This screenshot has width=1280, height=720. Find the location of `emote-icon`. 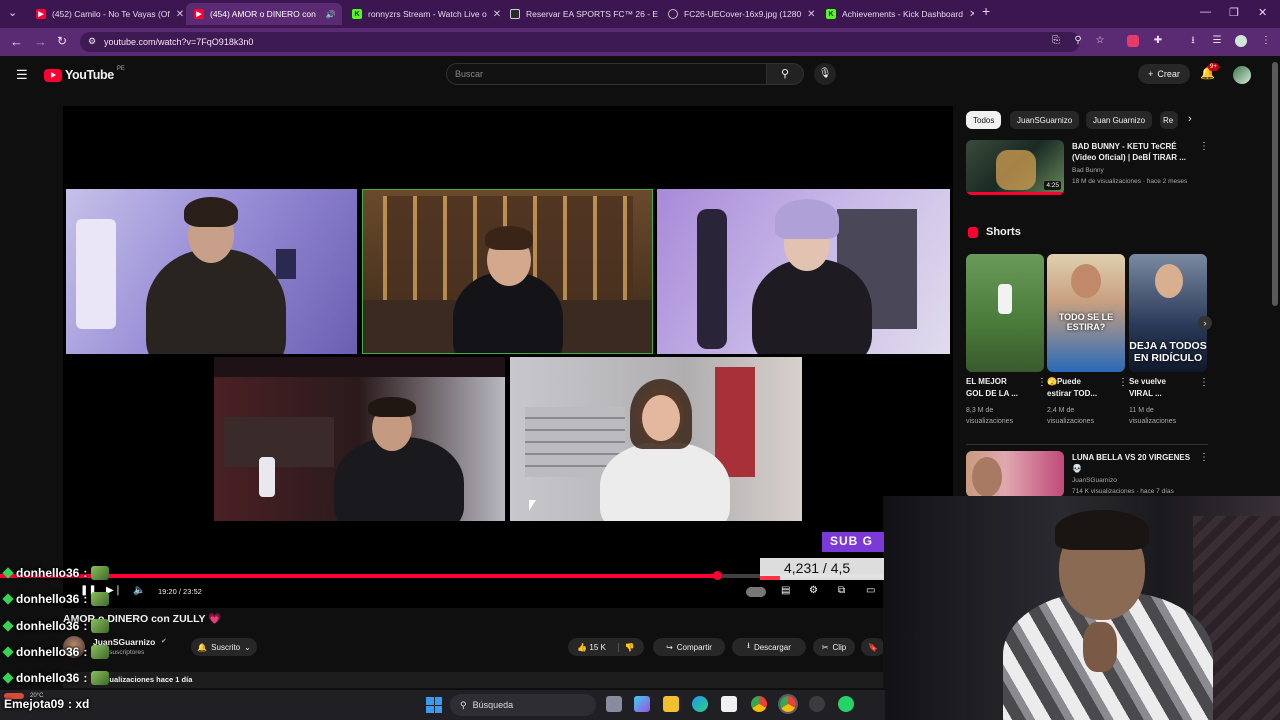

emote-icon is located at coordinates (100, 599).